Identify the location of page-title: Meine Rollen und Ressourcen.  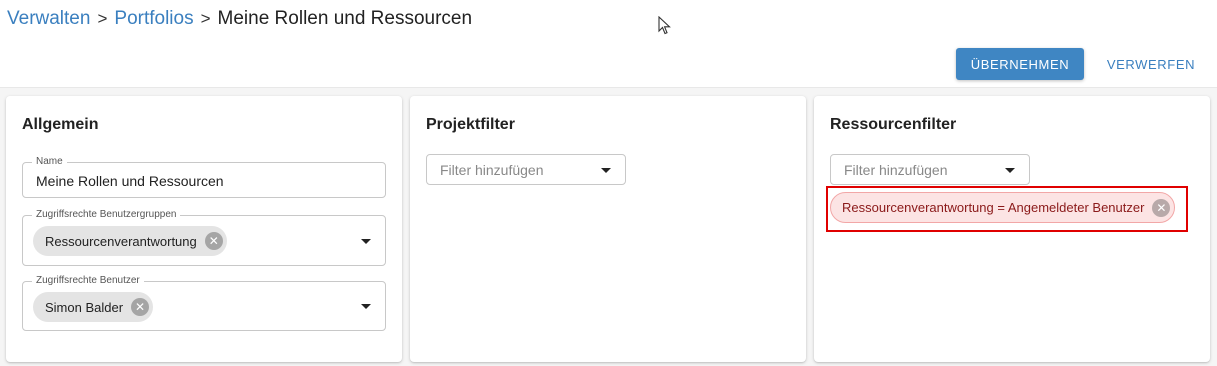
(345, 18).